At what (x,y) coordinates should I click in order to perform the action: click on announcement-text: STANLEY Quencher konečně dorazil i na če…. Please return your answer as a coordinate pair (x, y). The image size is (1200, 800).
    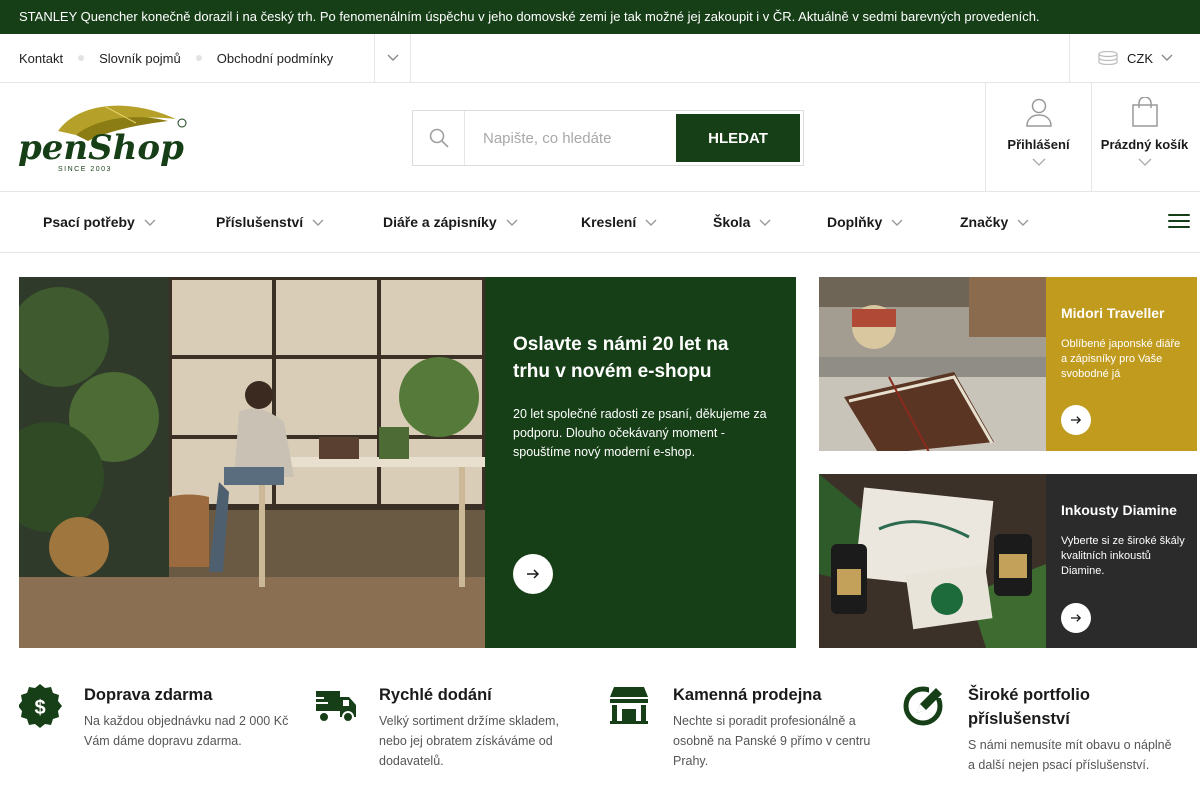
    Looking at the image, I should click on (529, 16).